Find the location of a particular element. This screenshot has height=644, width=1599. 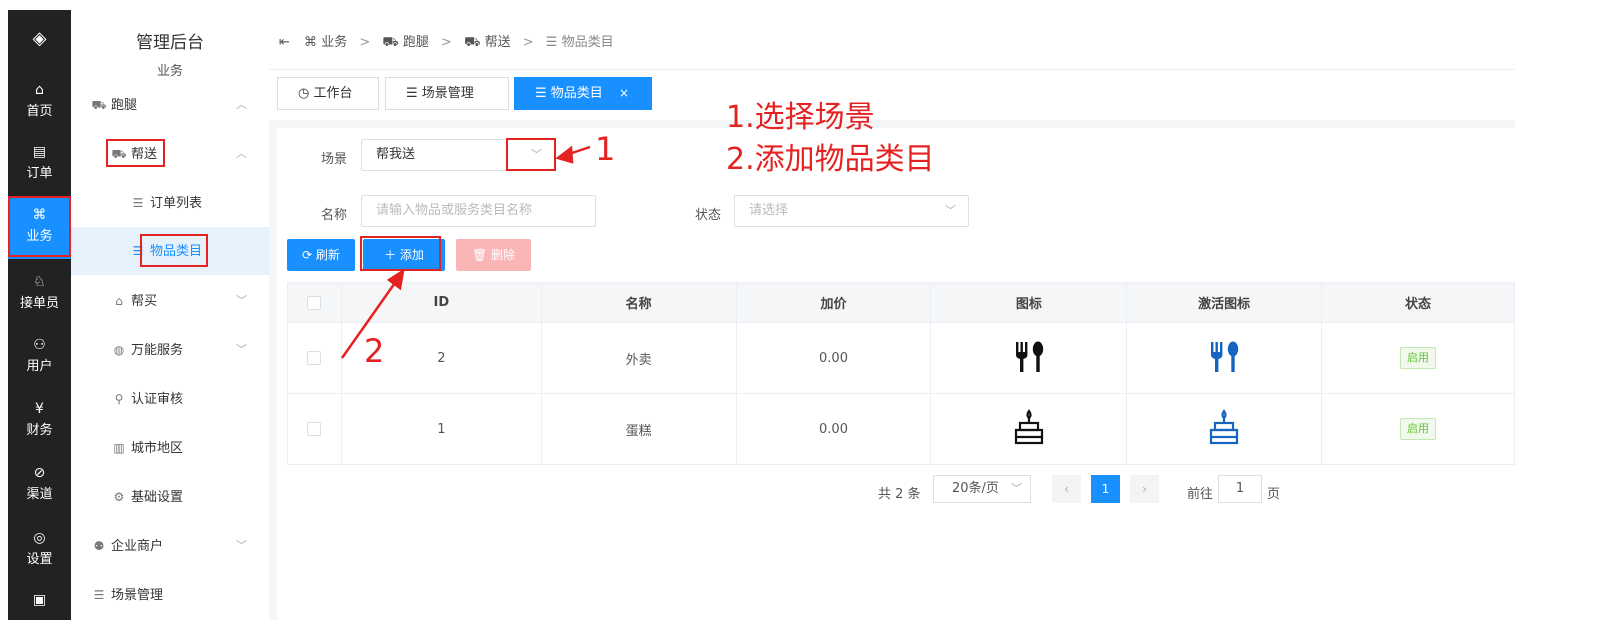

annotation-arrows is located at coordinates (465, 252).